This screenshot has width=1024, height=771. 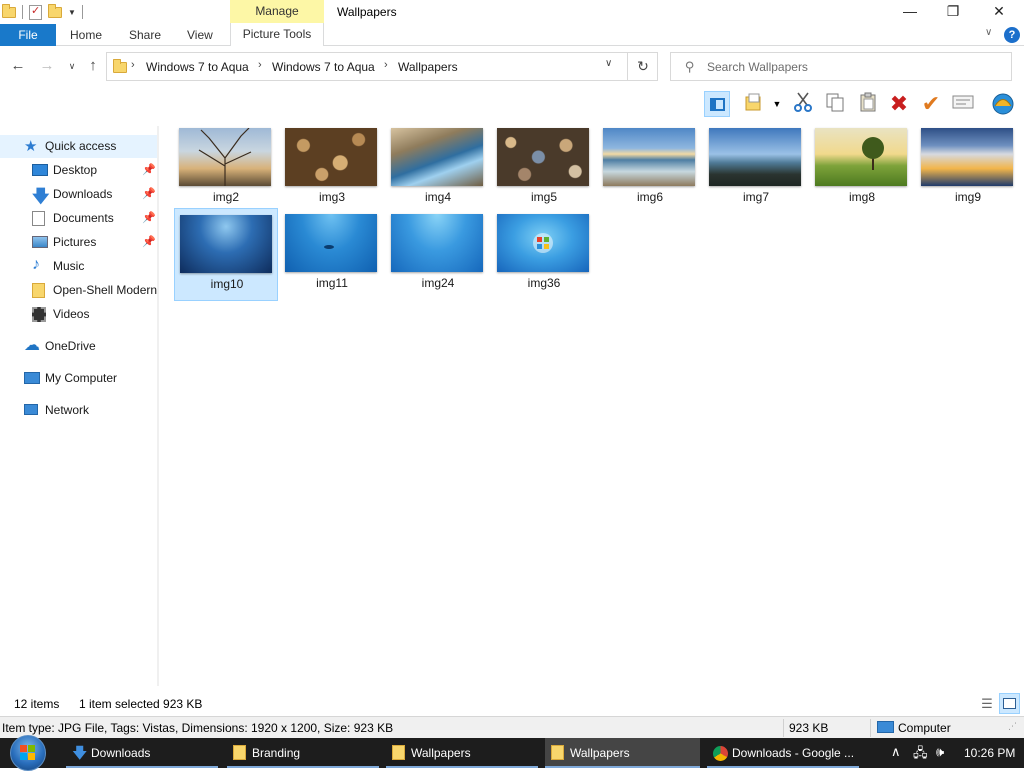 I want to click on properties-icon, so click(x=35, y=12).